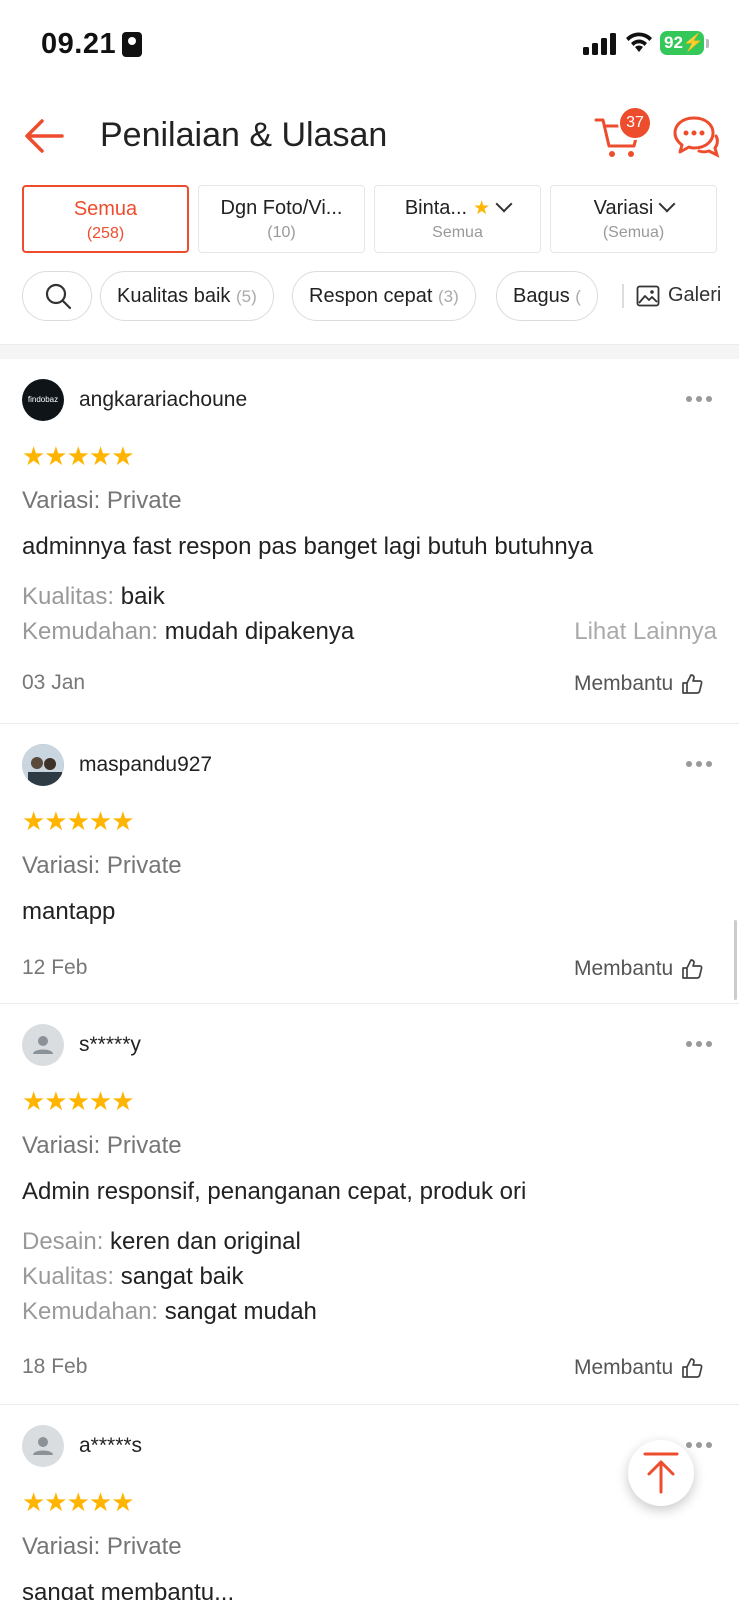  I want to click on contact-card-icon, so click(132, 44).